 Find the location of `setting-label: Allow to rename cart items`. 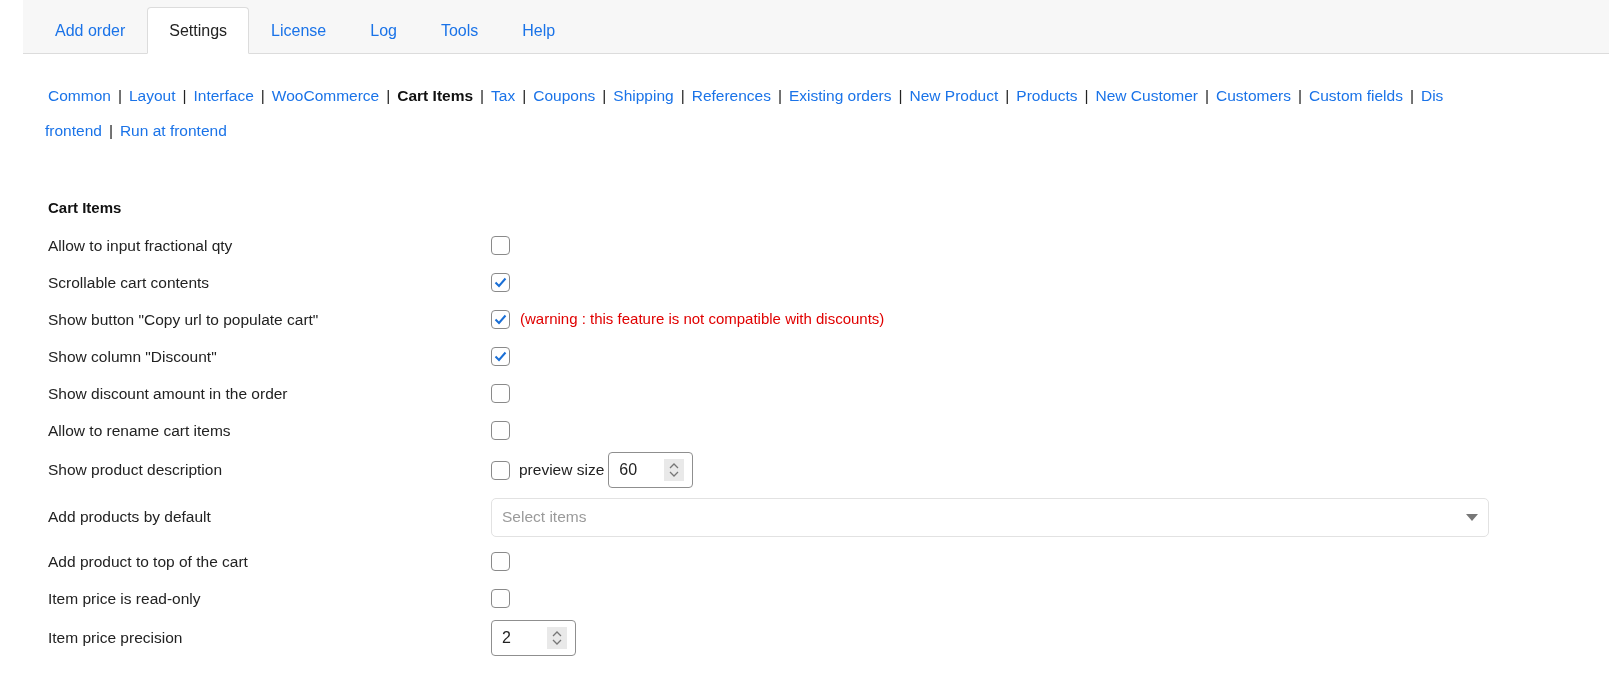

setting-label: Allow to rename cart items is located at coordinates (140, 430).